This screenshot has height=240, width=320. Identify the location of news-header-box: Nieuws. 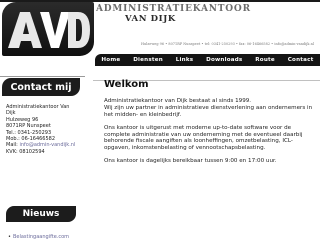
(41, 214).